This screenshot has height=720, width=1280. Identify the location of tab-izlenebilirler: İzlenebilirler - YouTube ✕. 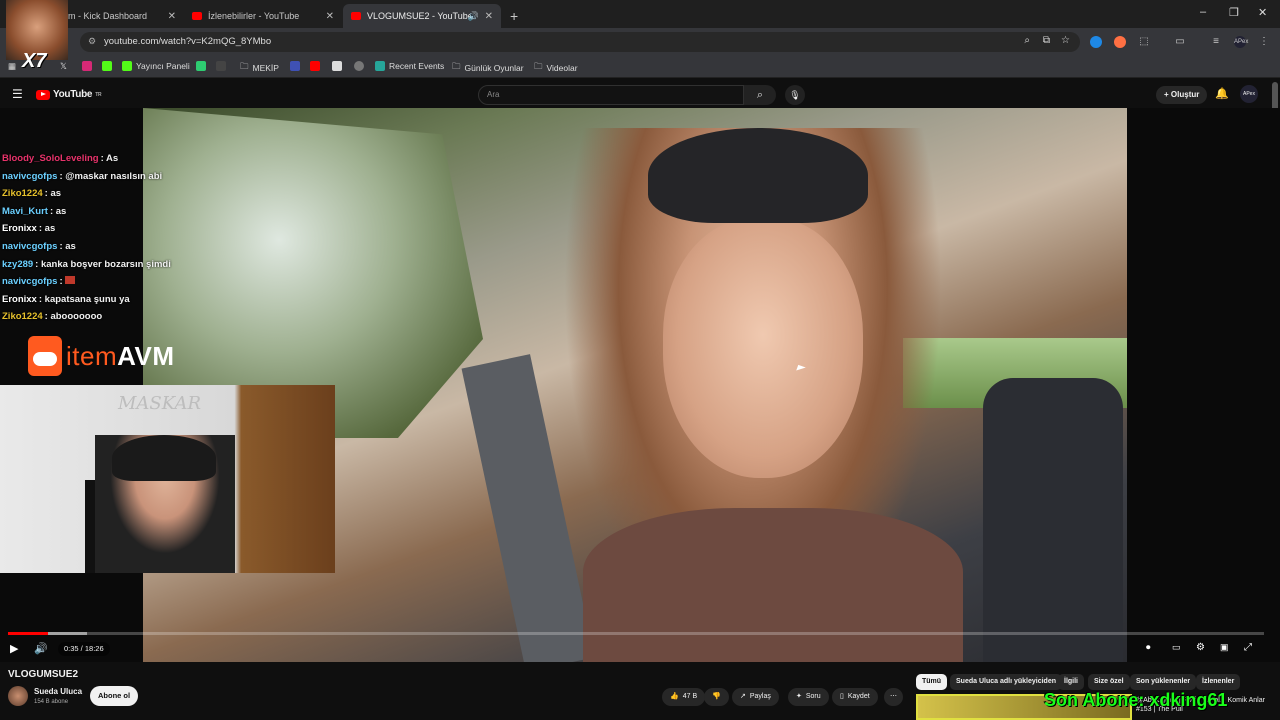
(263, 16).